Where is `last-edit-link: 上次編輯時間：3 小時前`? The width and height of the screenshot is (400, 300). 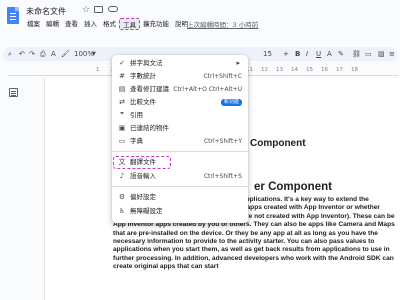
last-edit-link: 上次編輯時間：3 小時前 is located at coordinates (222, 24).